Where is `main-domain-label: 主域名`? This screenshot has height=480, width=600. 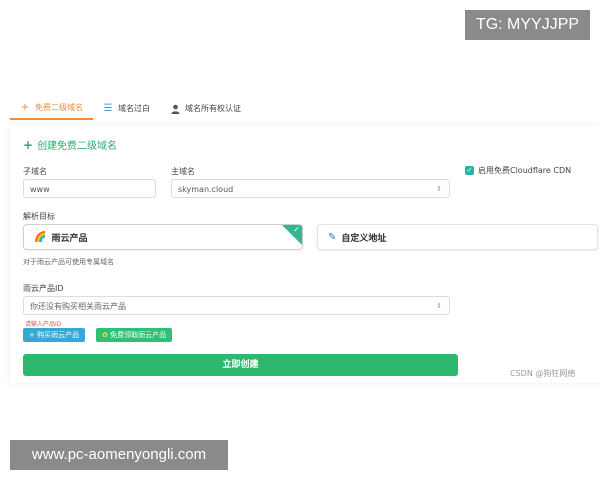
main-domain-label: 主域名 is located at coordinates (183, 171).